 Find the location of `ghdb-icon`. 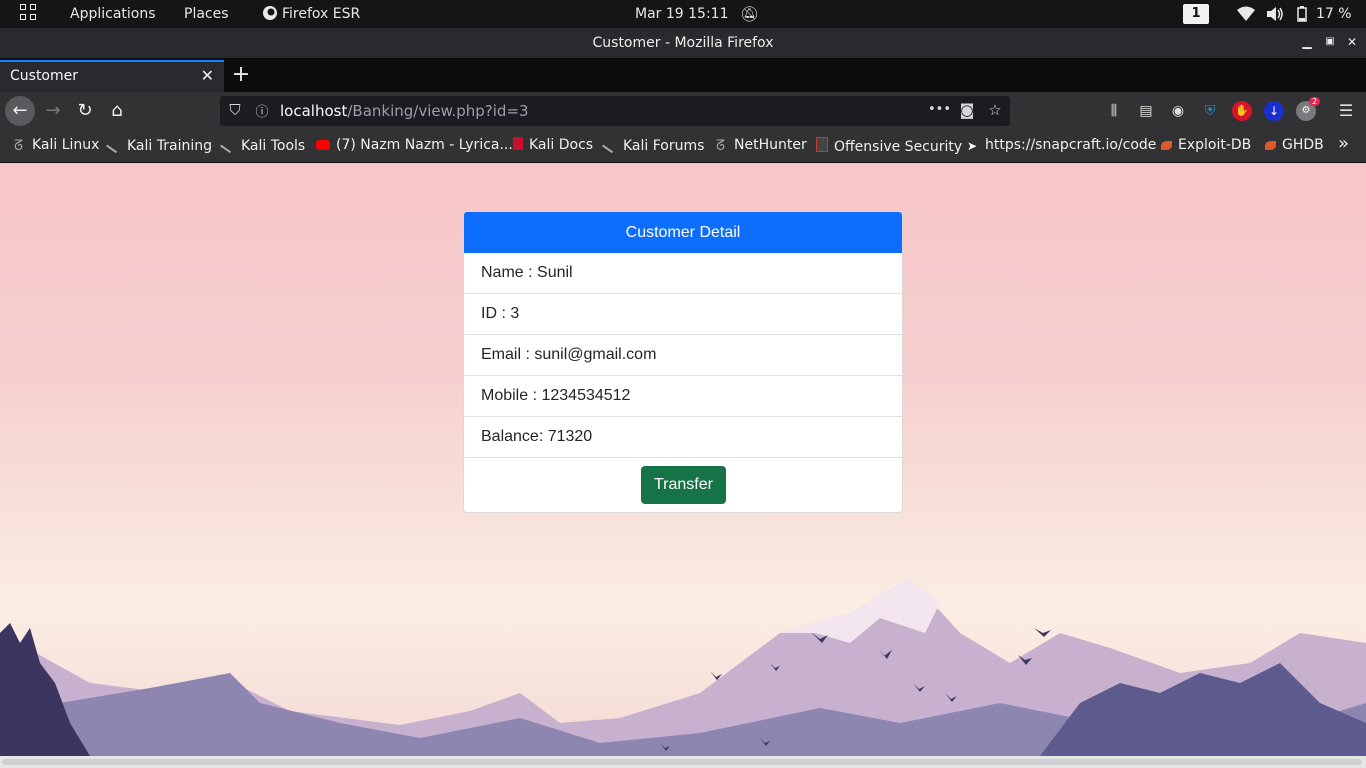

ghdb-icon is located at coordinates (1270, 145).